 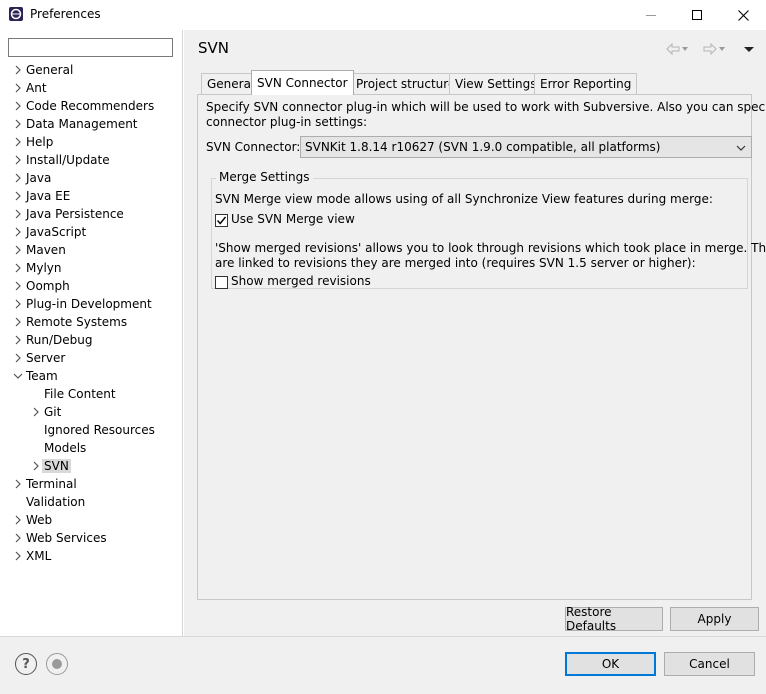 I want to click on show-merged-revisions-checkbox, so click(x=221, y=282).